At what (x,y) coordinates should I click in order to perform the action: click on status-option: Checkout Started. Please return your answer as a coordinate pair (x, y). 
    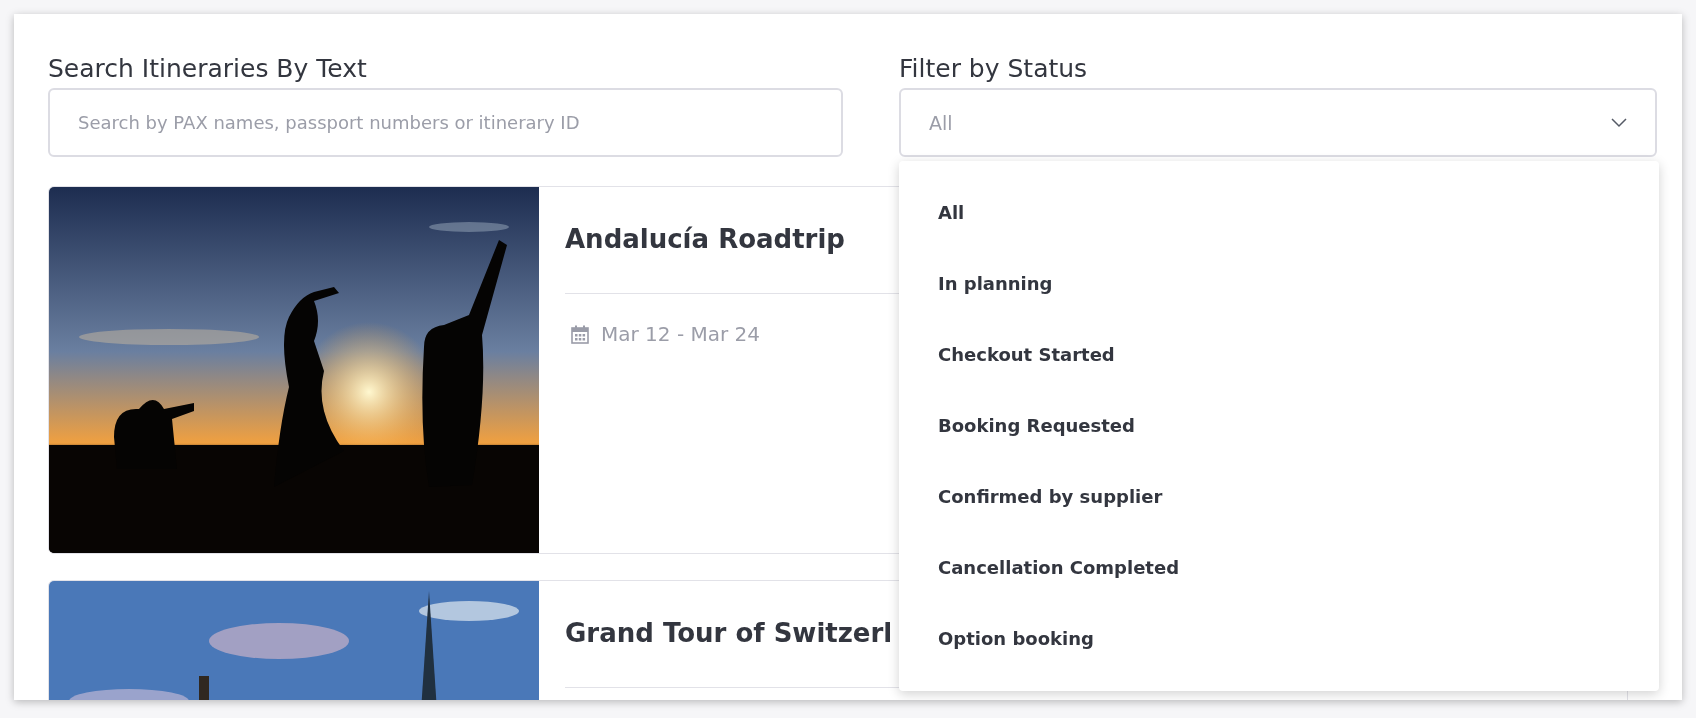
    Looking at the image, I should click on (1279, 354).